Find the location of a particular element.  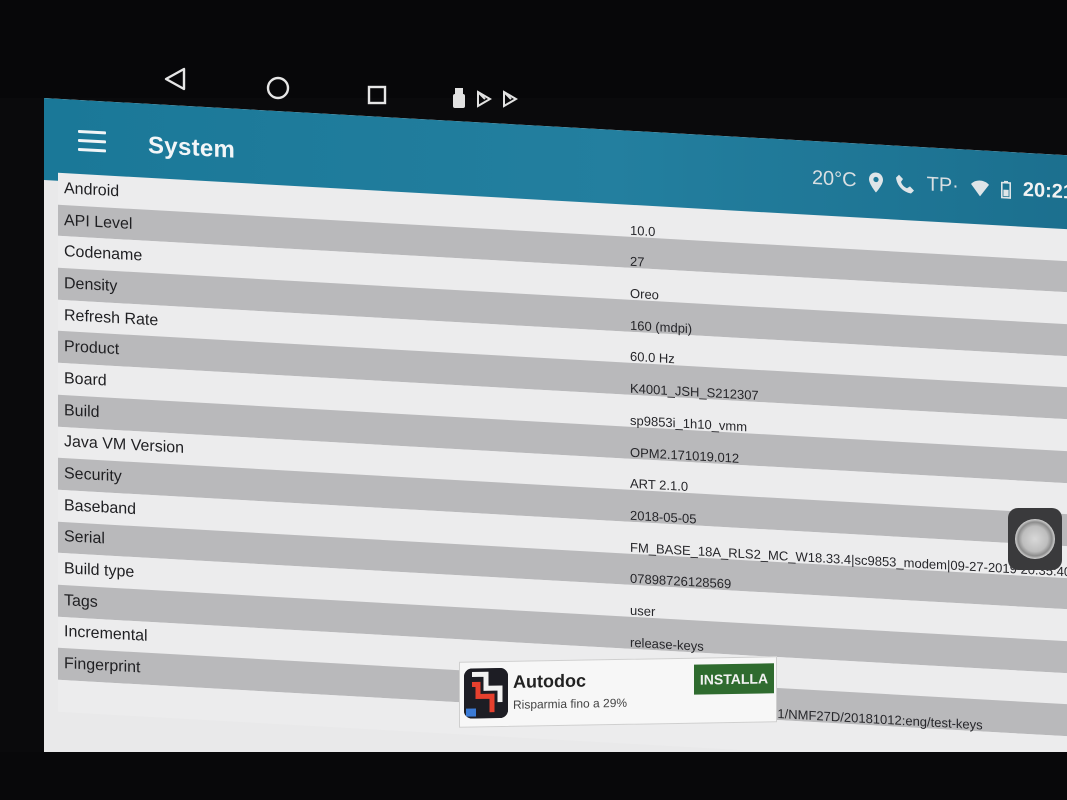

row-label: Tags is located at coordinates (81, 601).